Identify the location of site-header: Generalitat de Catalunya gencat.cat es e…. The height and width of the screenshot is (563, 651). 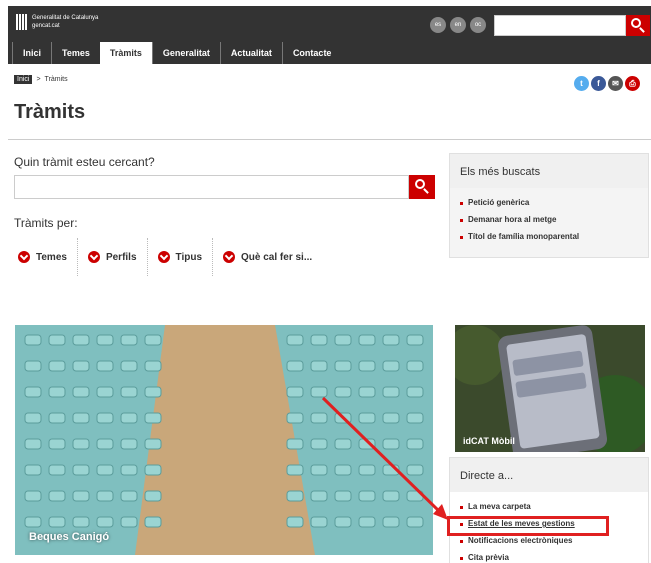
(329, 35).